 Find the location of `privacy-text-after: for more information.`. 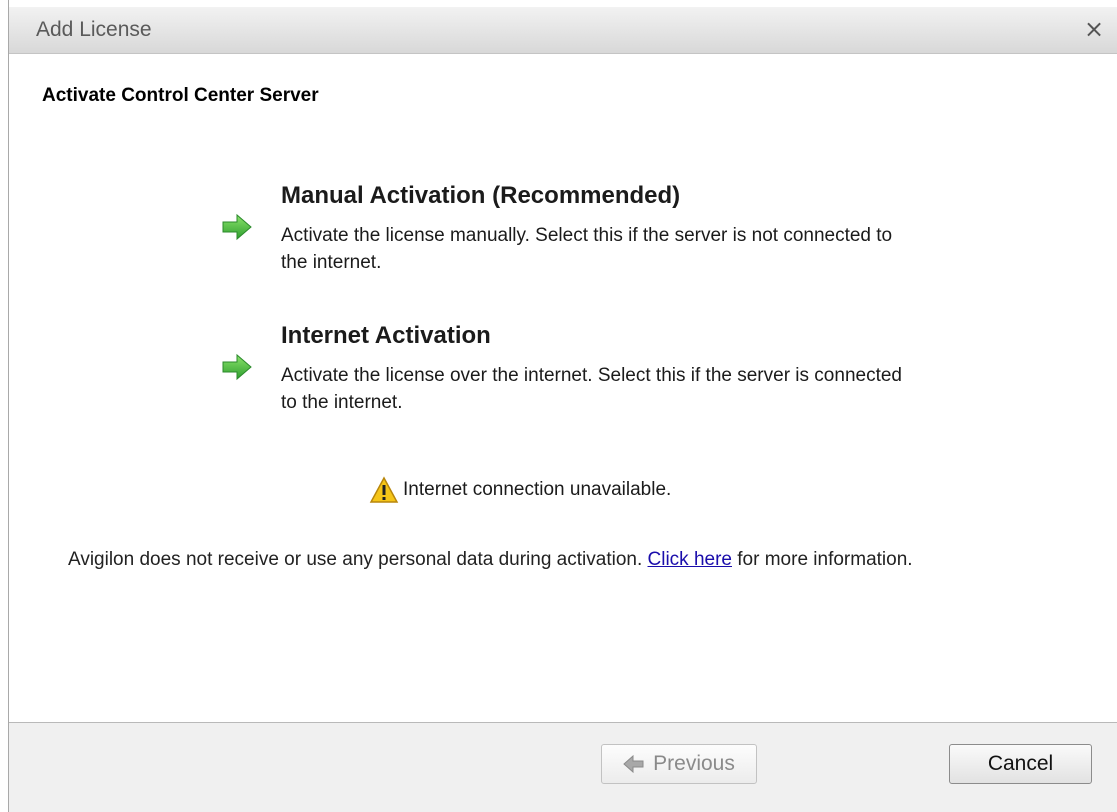

privacy-text-after: for more information. is located at coordinates (822, 559).